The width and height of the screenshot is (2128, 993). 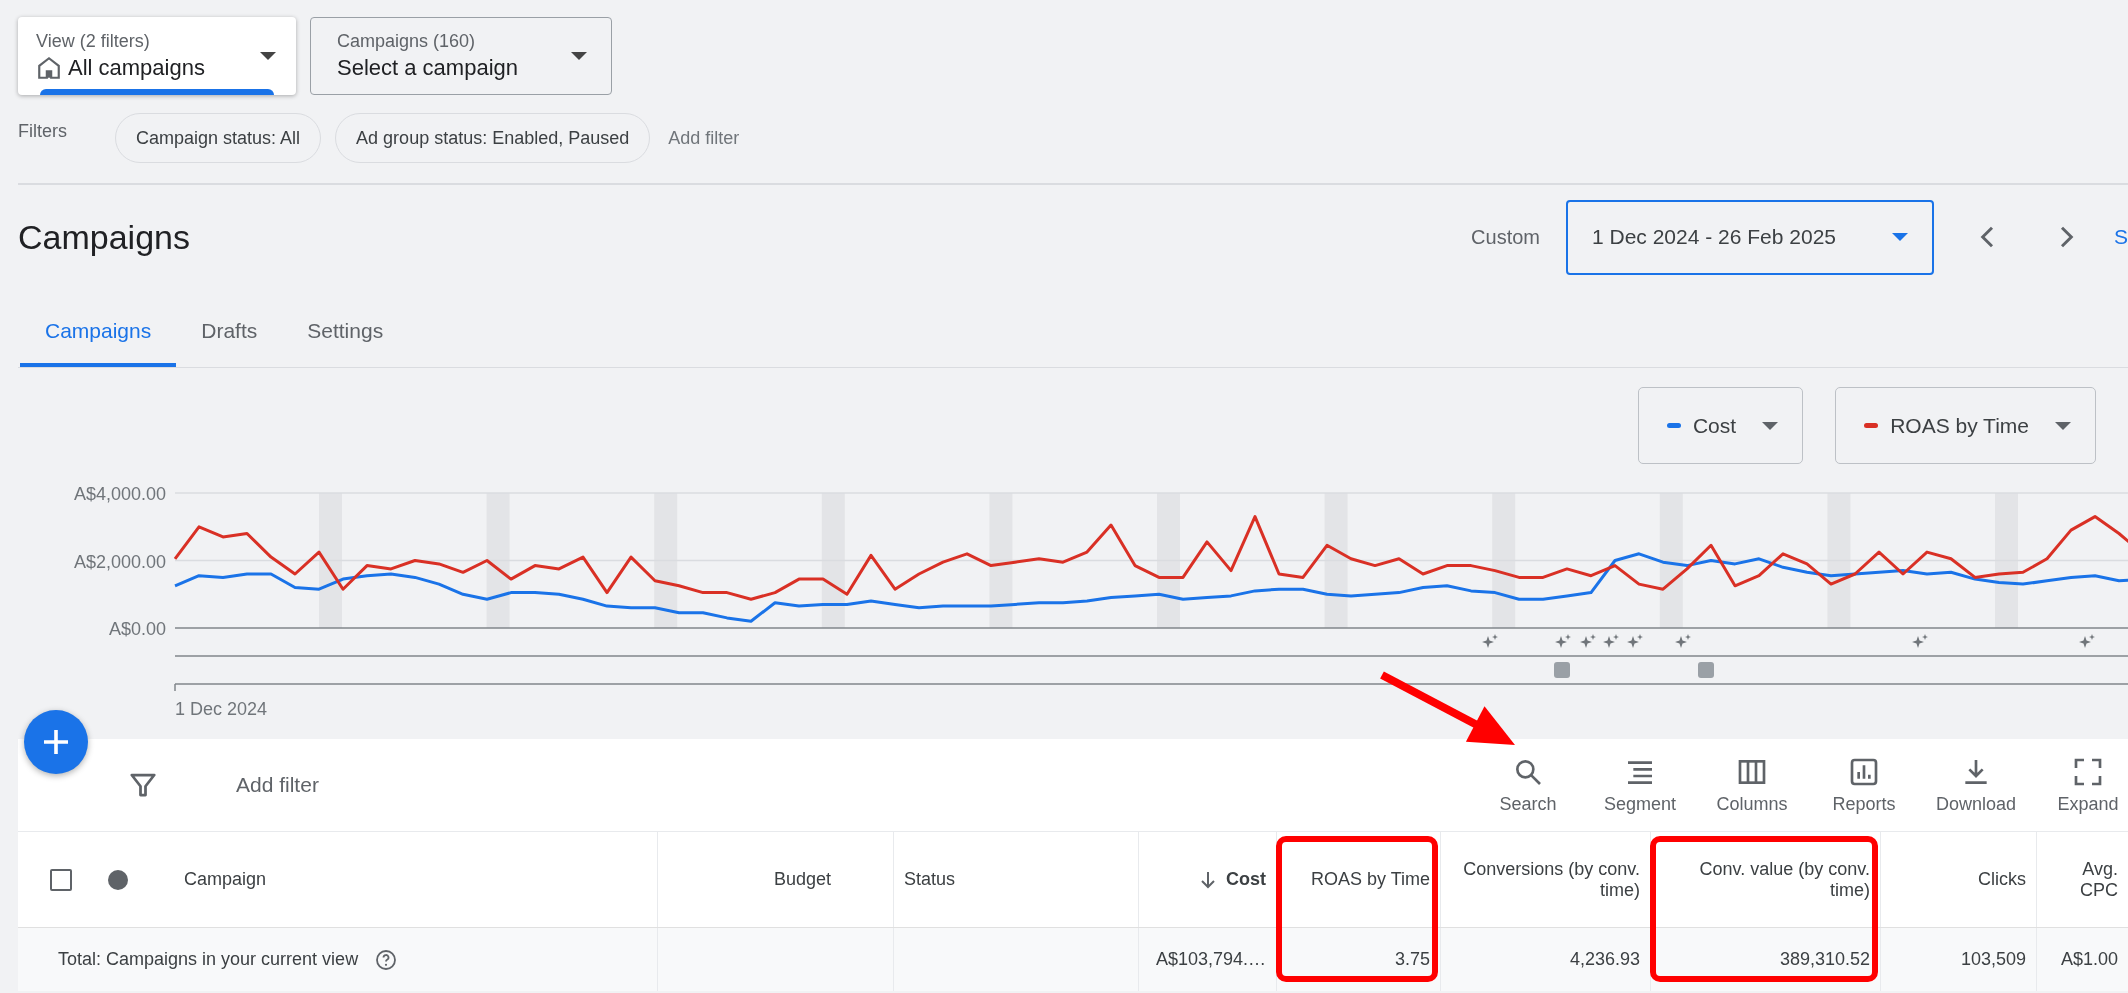 What do you see at coordinates (1015, 879) in the screenshot?
I see `column-header: Status` at bounding box center [1015, 879].